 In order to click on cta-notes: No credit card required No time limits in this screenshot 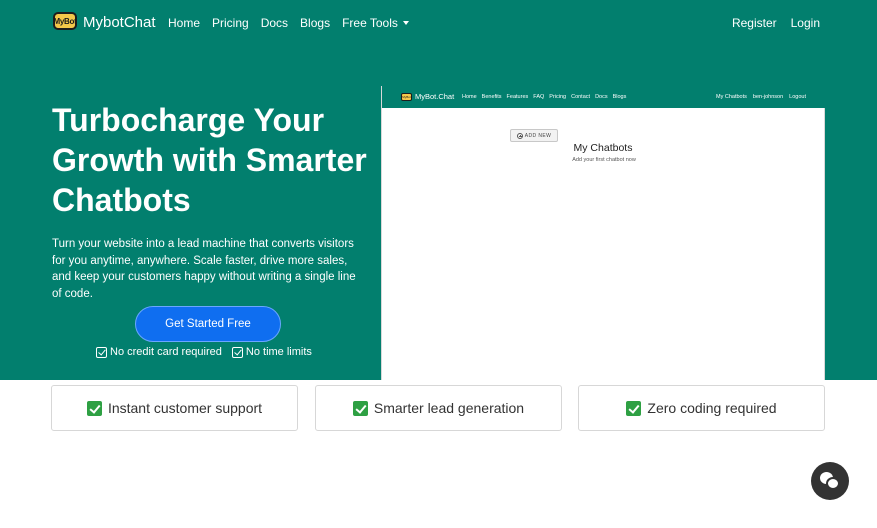, I will do `click(204, 352)`.